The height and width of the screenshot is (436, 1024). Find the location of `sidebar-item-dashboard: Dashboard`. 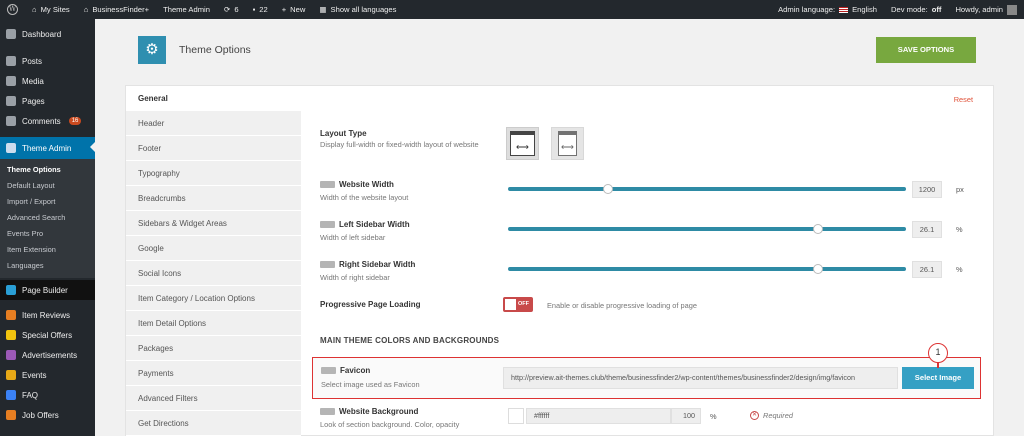

sidebar-item-dashboard: Dashboard is located at coordinates (47, 34).